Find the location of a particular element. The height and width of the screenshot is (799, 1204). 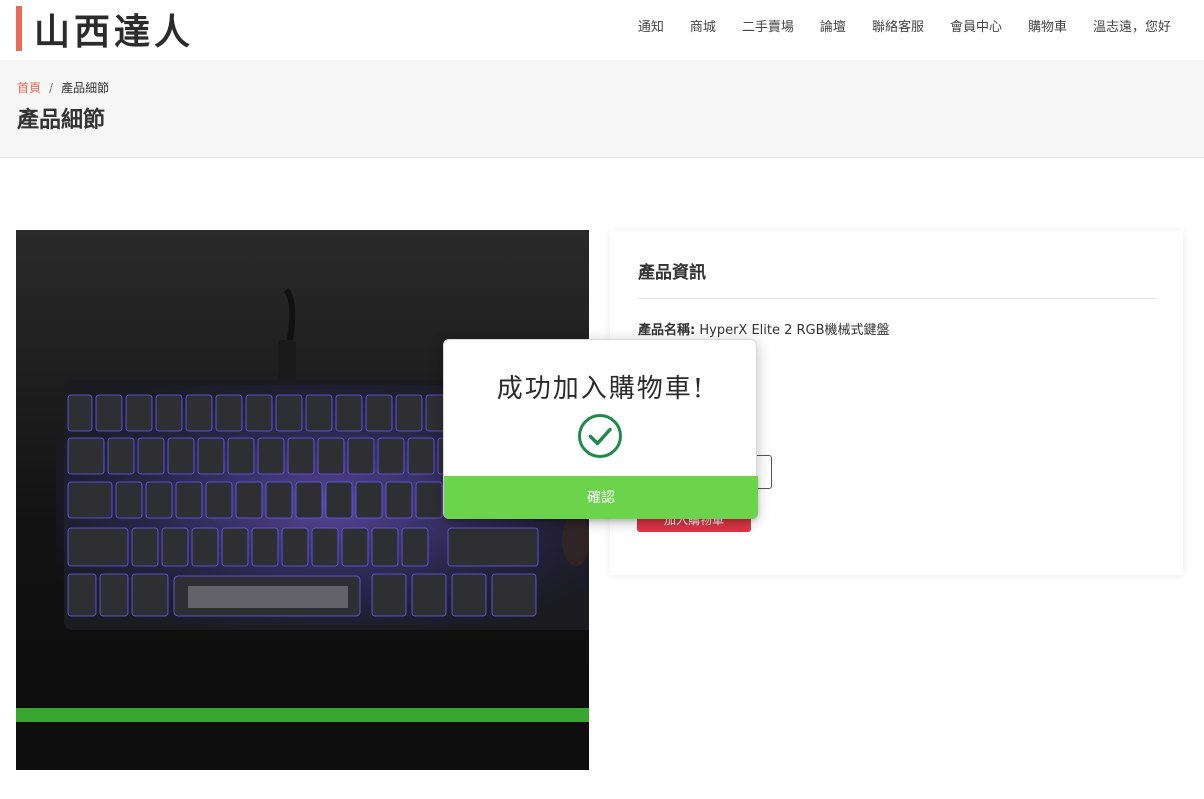

nav-item-notifications: 通知 is located at coordinates (651, 28).